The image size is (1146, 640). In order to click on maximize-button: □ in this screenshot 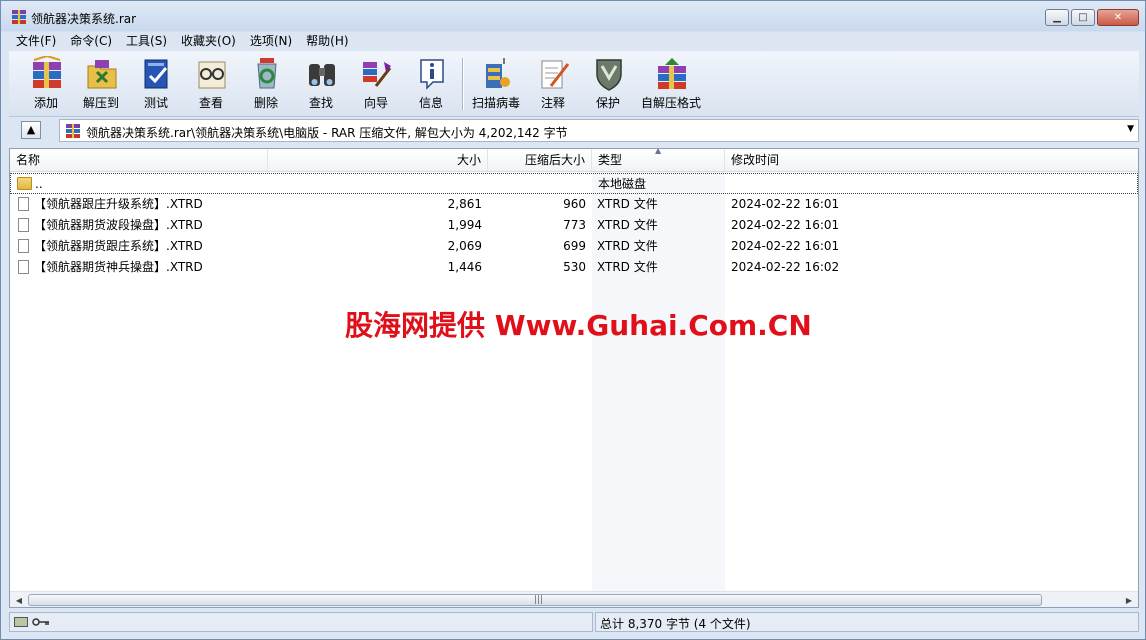, I will do `click(1083, 17)`.